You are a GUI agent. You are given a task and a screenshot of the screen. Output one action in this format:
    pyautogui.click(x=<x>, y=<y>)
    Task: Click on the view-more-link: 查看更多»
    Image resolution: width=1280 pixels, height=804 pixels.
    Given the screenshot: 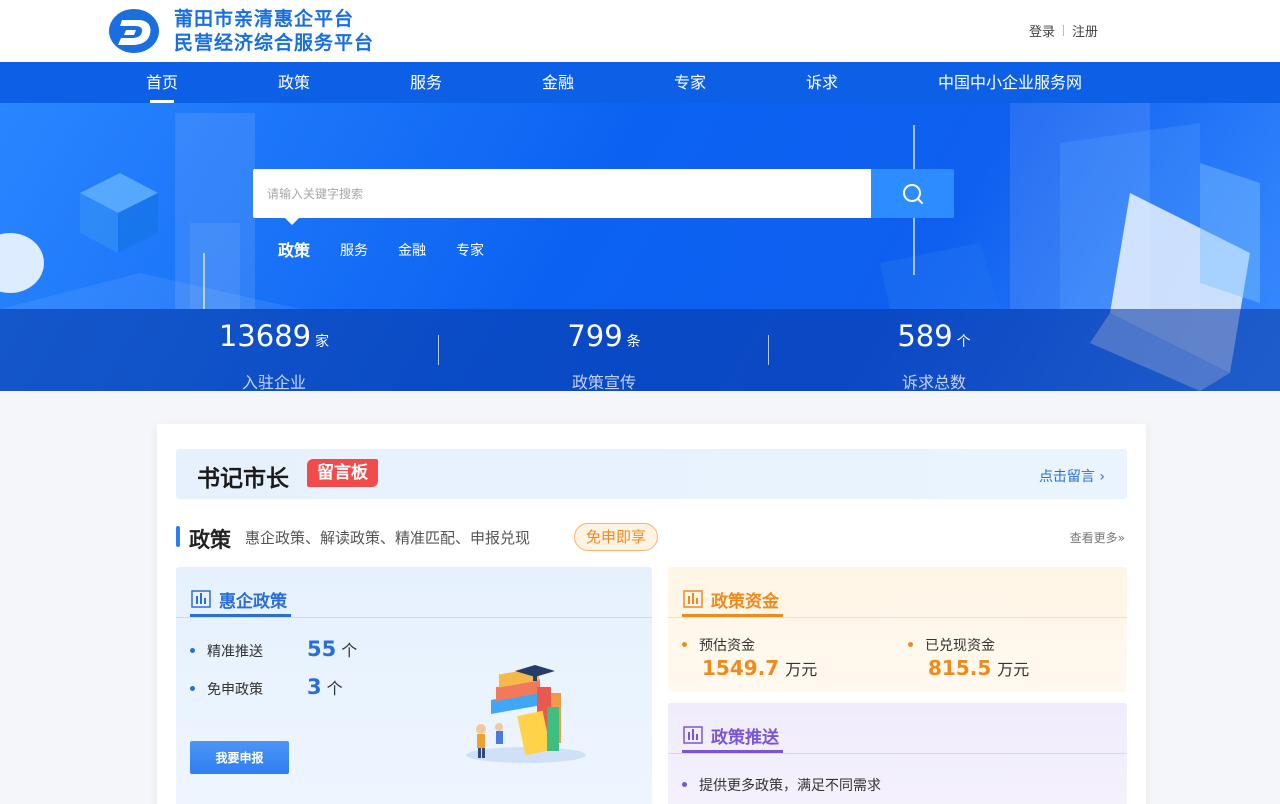 What is the action you would take?
    pyautogui.click(x=1097, y=537)
    